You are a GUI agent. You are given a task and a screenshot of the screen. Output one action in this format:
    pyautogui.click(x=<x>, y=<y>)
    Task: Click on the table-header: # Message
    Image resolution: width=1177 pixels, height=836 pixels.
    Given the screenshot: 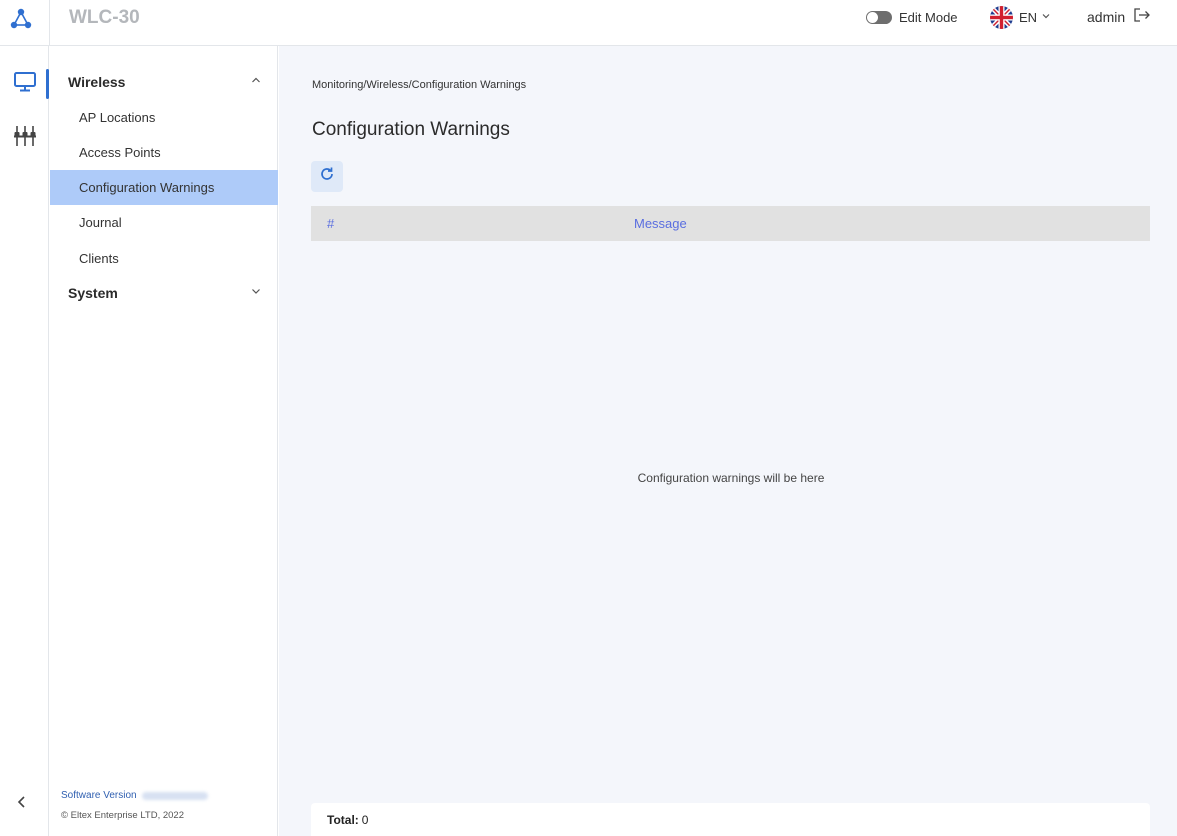 What is the action you would take?
    pyautogui.click(x=730, y=223)
    